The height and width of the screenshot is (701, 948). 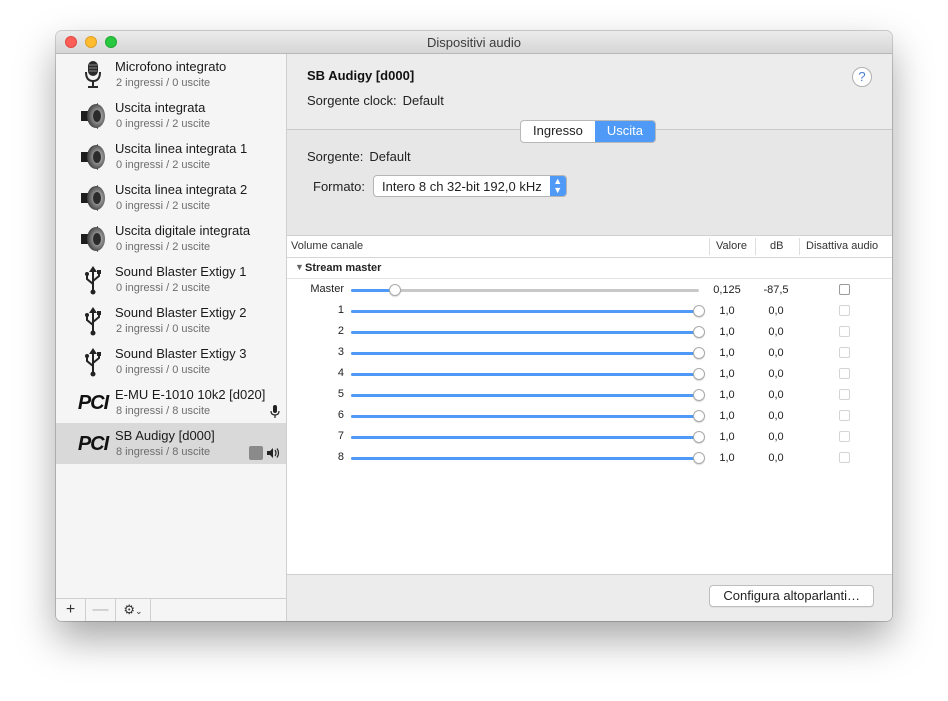 I want to click on volume-value: 0,125, so click(x=727, y=290).